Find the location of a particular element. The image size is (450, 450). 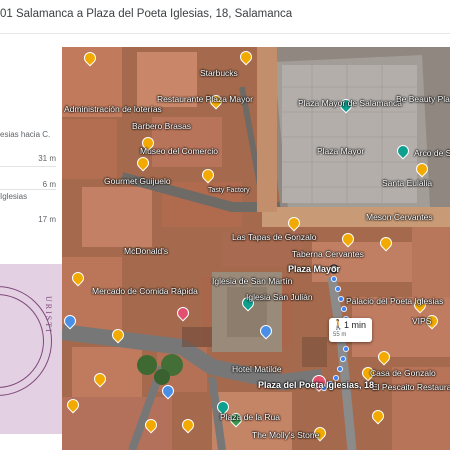

label-meson-cervantes: Meson Cervantes is located at coordinates (399, 217).